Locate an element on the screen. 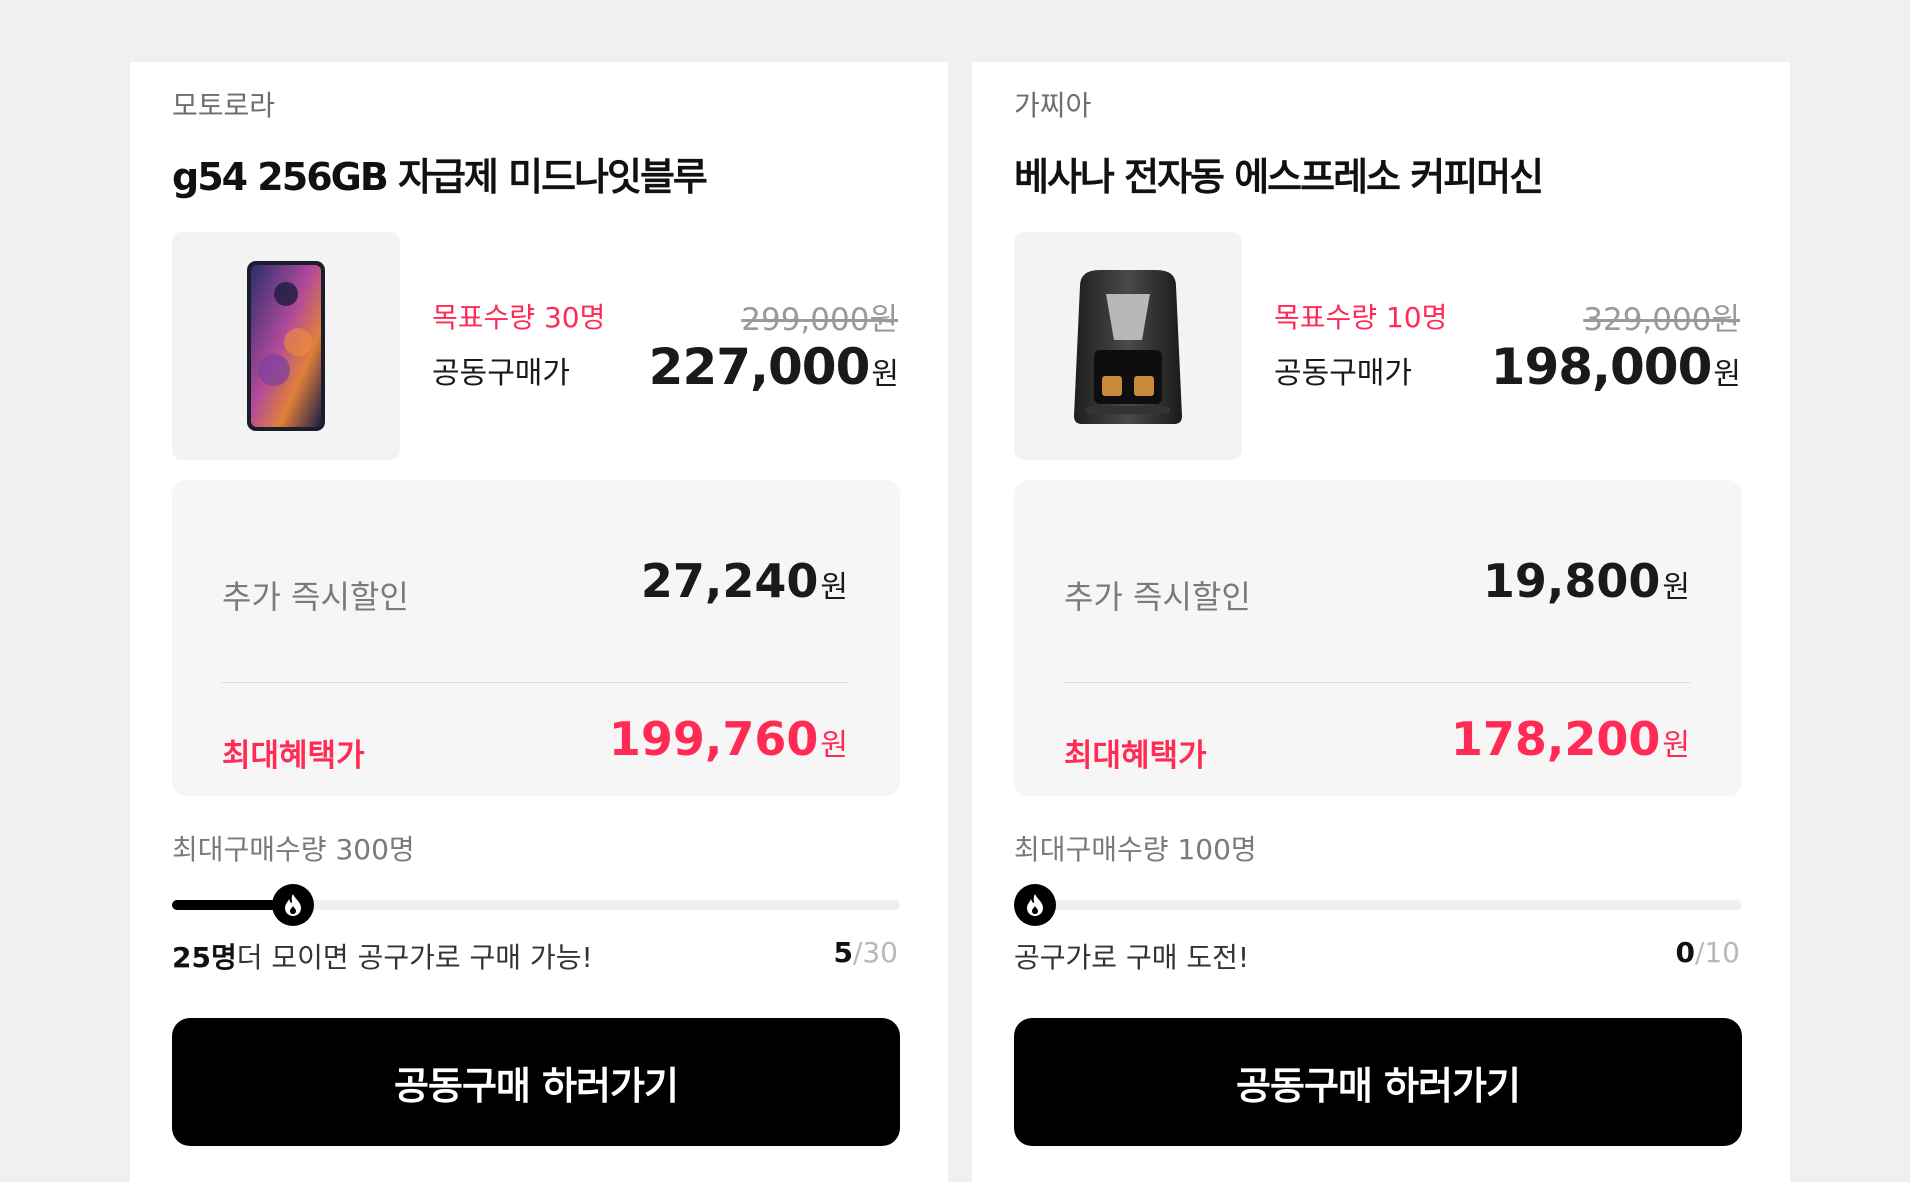  smartphone-icon is located at coordinates (286, 346).